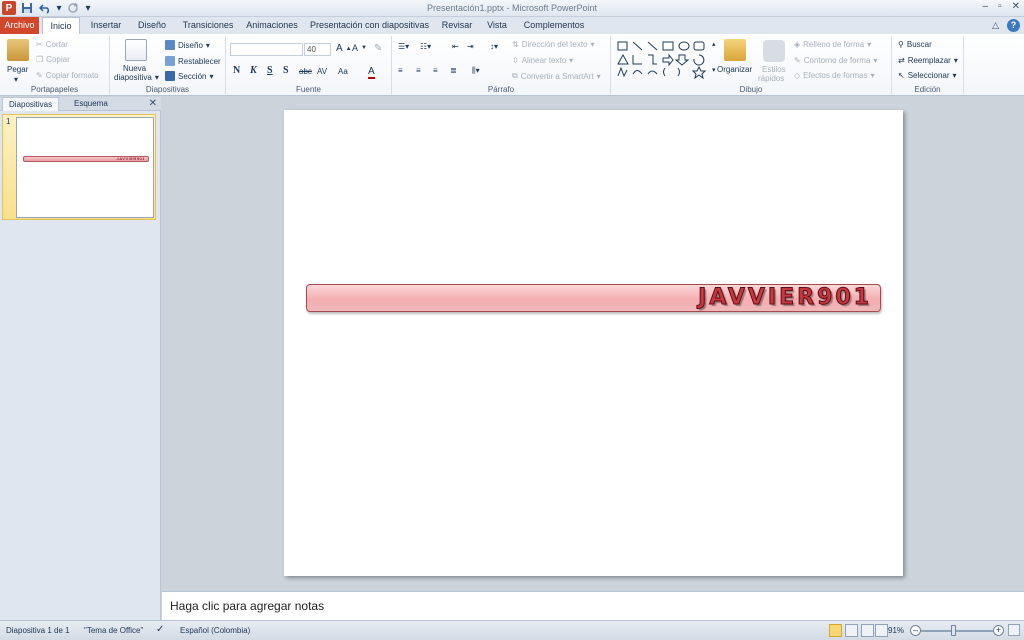  Describe the element at coordinates (152, 25) in the screenshot. I see `tab-diseno: Diseño` at that location.